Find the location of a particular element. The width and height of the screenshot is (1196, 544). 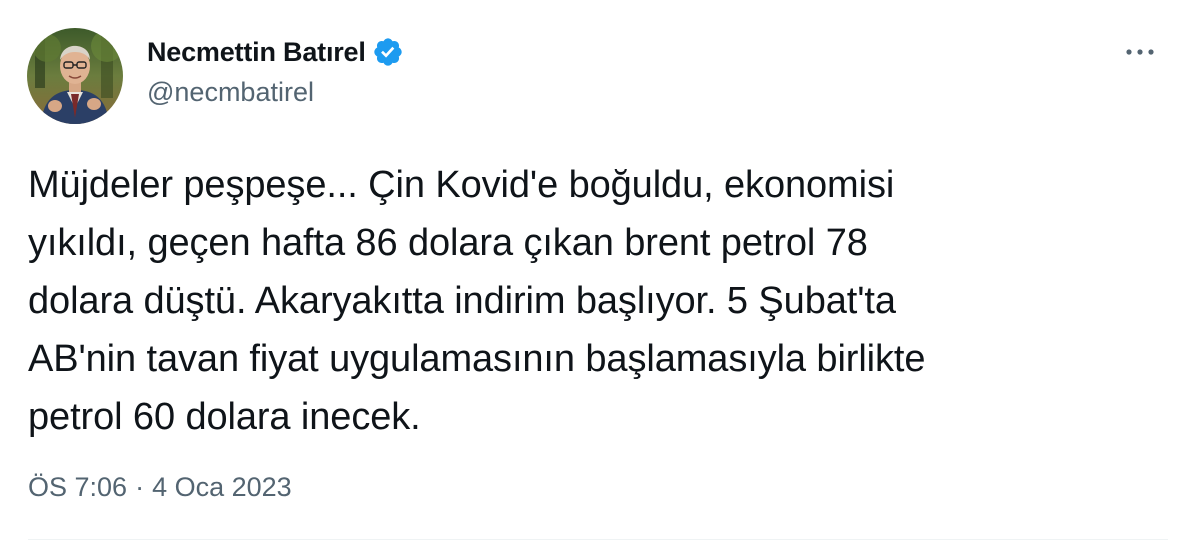

verified-badge-icon is located at coordinates (388, 52).